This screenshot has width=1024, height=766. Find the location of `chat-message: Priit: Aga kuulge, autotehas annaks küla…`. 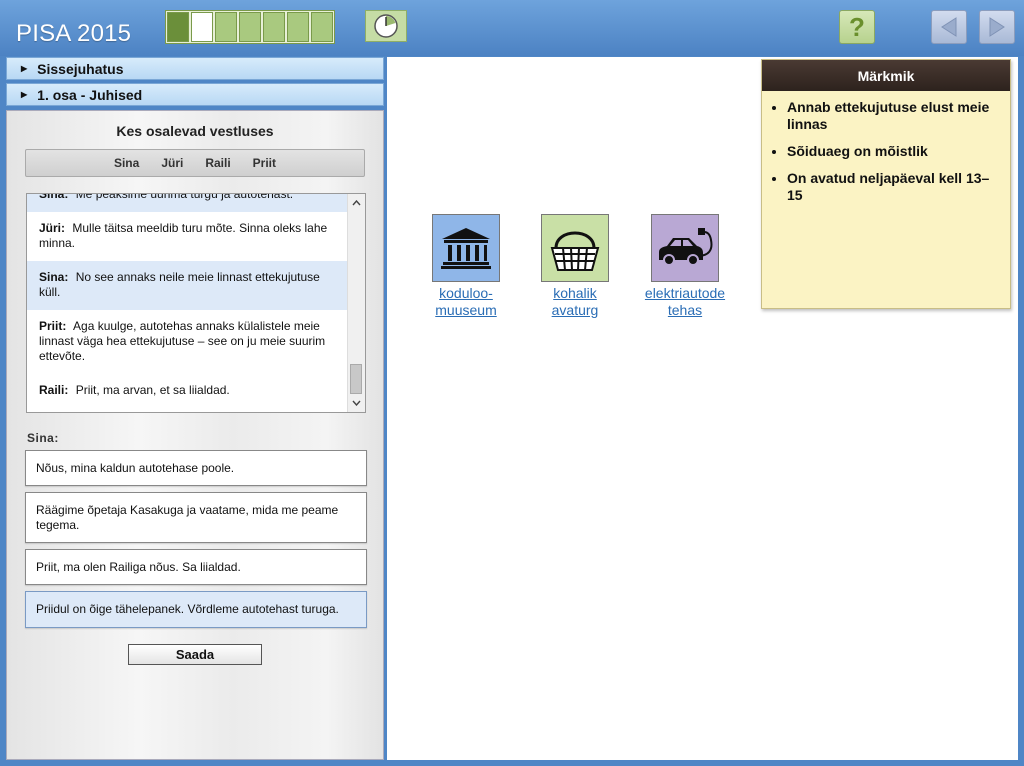

chat-message: Priit: Aga kuulge, autotehas annaks küla… is located at coordinates (188, 342).